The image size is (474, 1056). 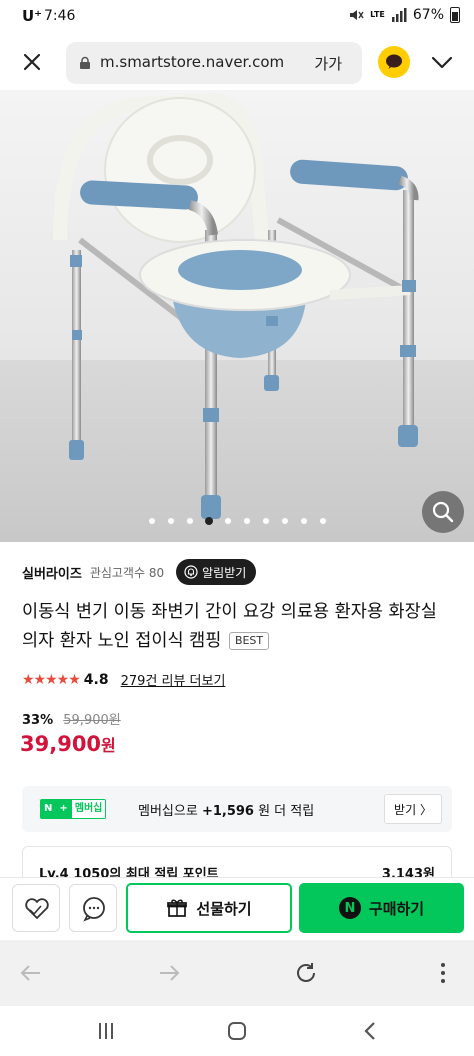 I want to click on store-row: 실버라이즈 관심고객수 80 알림받기, so click(x=139, y=572).